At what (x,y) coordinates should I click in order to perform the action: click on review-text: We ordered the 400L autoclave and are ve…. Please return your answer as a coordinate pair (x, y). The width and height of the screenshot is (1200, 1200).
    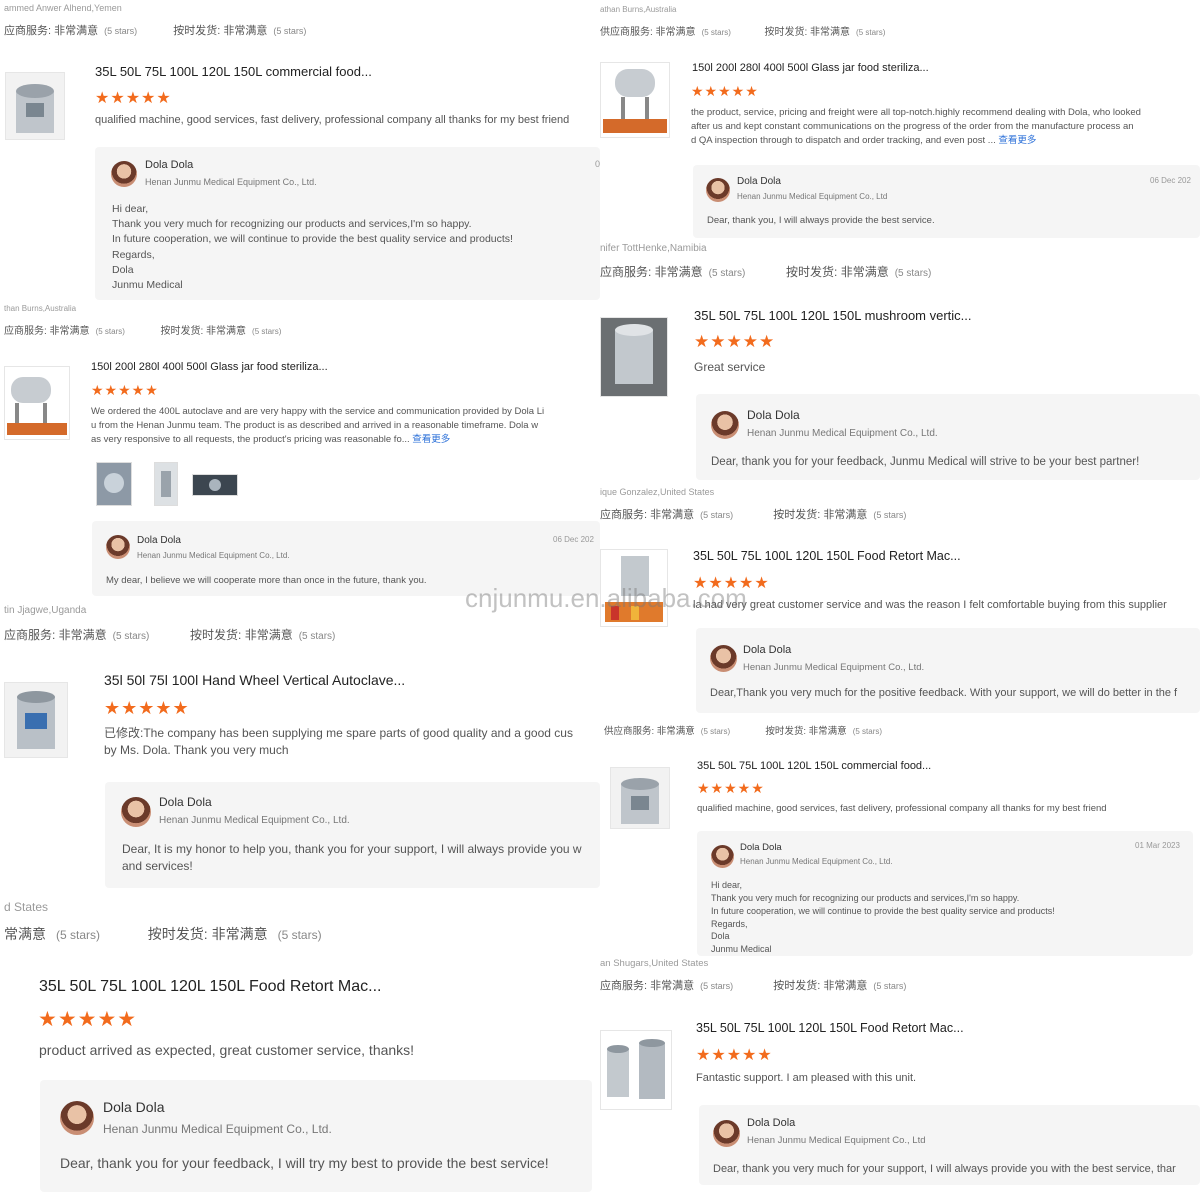
    Looking at the image, I should click on (318, 425).